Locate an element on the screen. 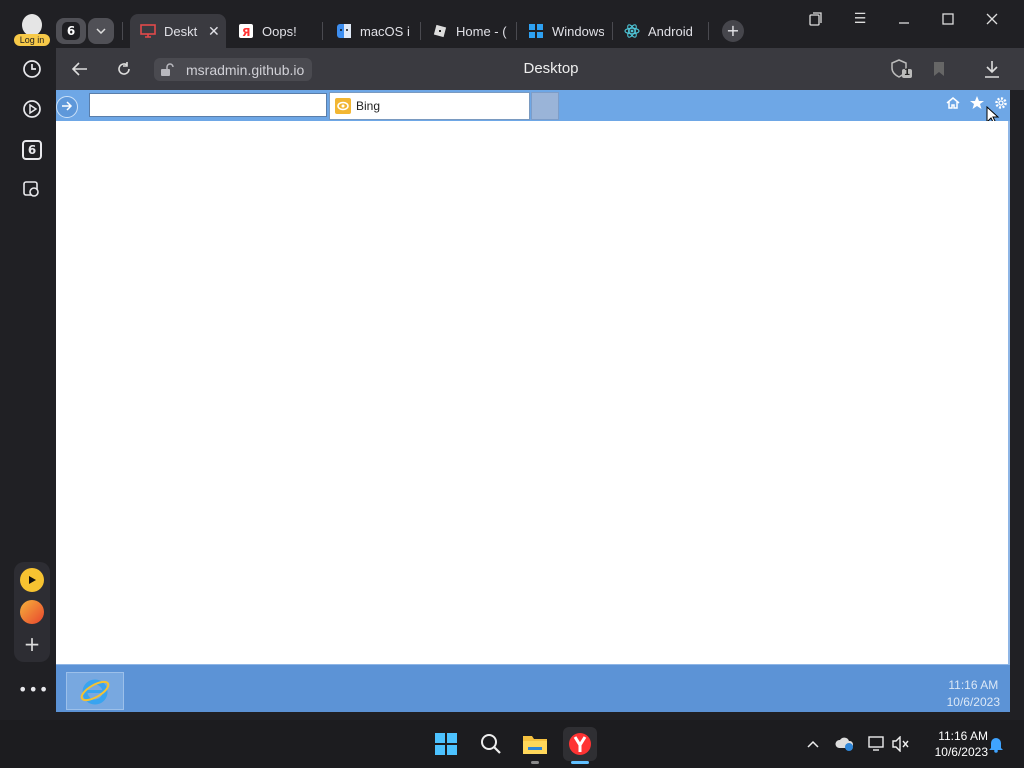 The height and width of the screenshot is (768, 1024). react-icon is located at coordinates (632, 31).